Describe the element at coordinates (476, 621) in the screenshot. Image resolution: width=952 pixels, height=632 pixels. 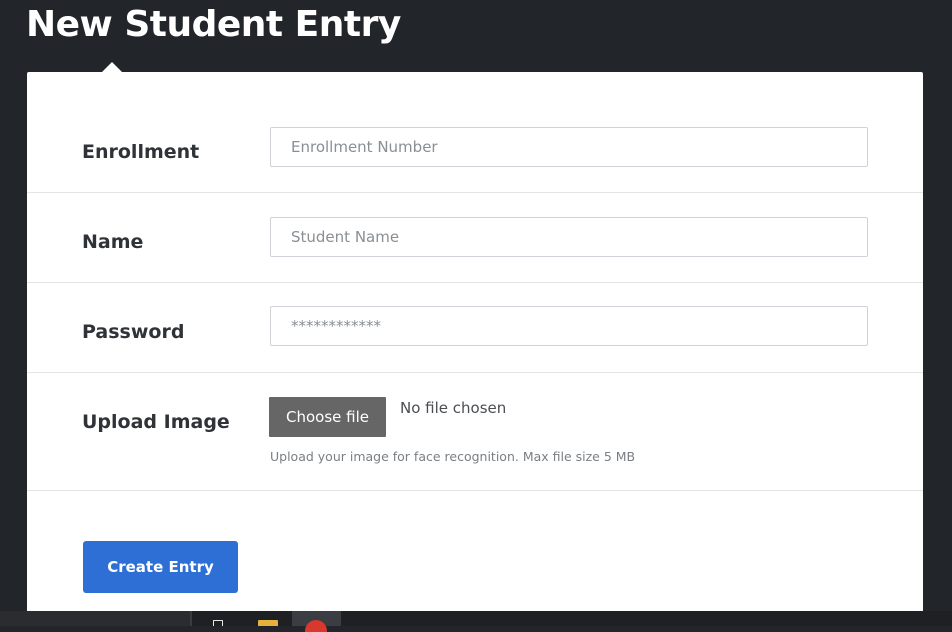
I see `taskbar` at that location.